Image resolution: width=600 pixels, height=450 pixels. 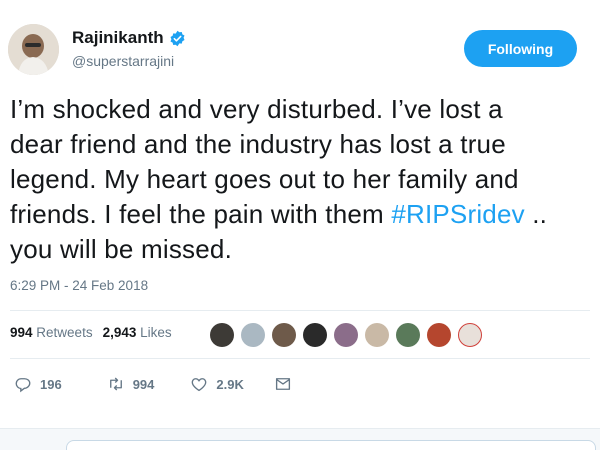 I want to click on reply-icon, so click(x=23, y=385).